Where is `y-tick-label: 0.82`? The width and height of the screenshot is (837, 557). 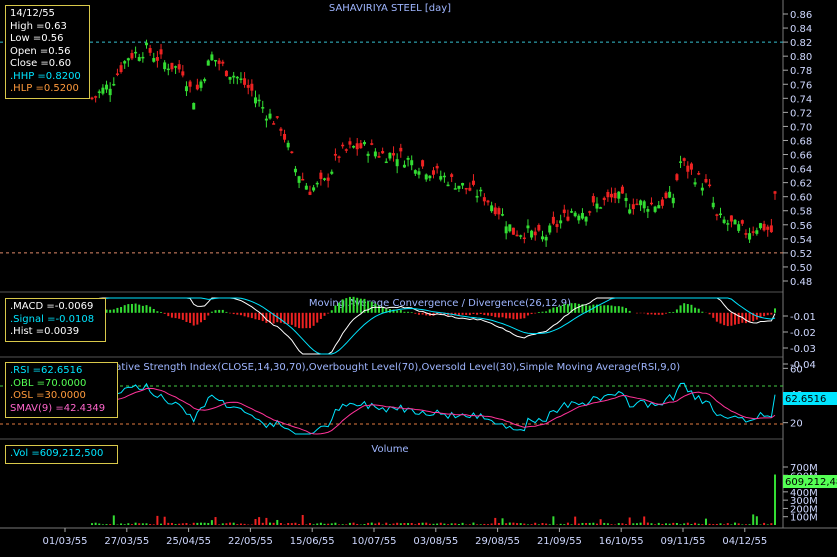 y-tick-label: 0.82 is located at coordinates (801, 43).